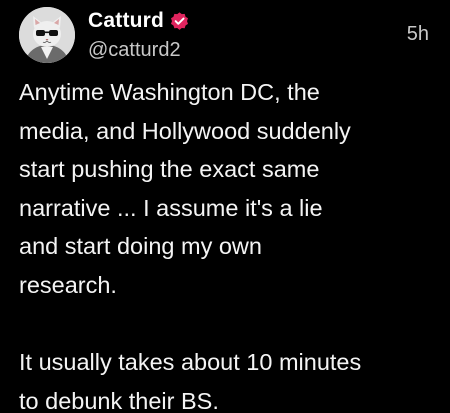 The image size is (450, 413). I want to click on tweet-line: narrative ... I assume it's a lie, so click(171, 207).